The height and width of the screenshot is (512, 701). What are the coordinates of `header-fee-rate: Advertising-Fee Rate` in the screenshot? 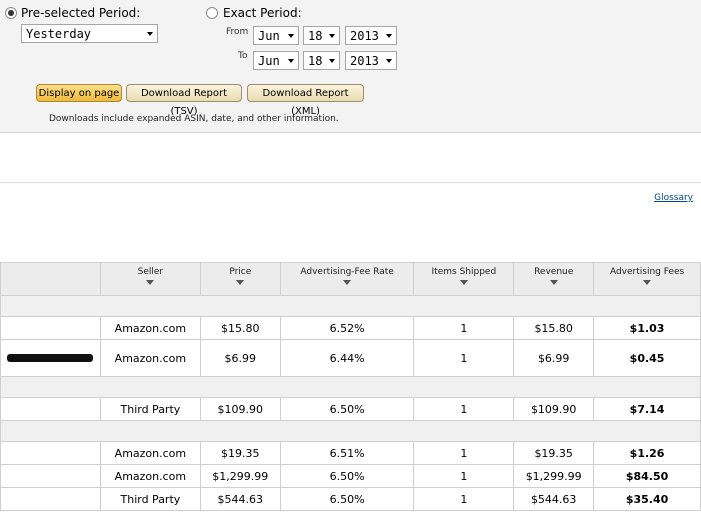 It's located at (347, 279).